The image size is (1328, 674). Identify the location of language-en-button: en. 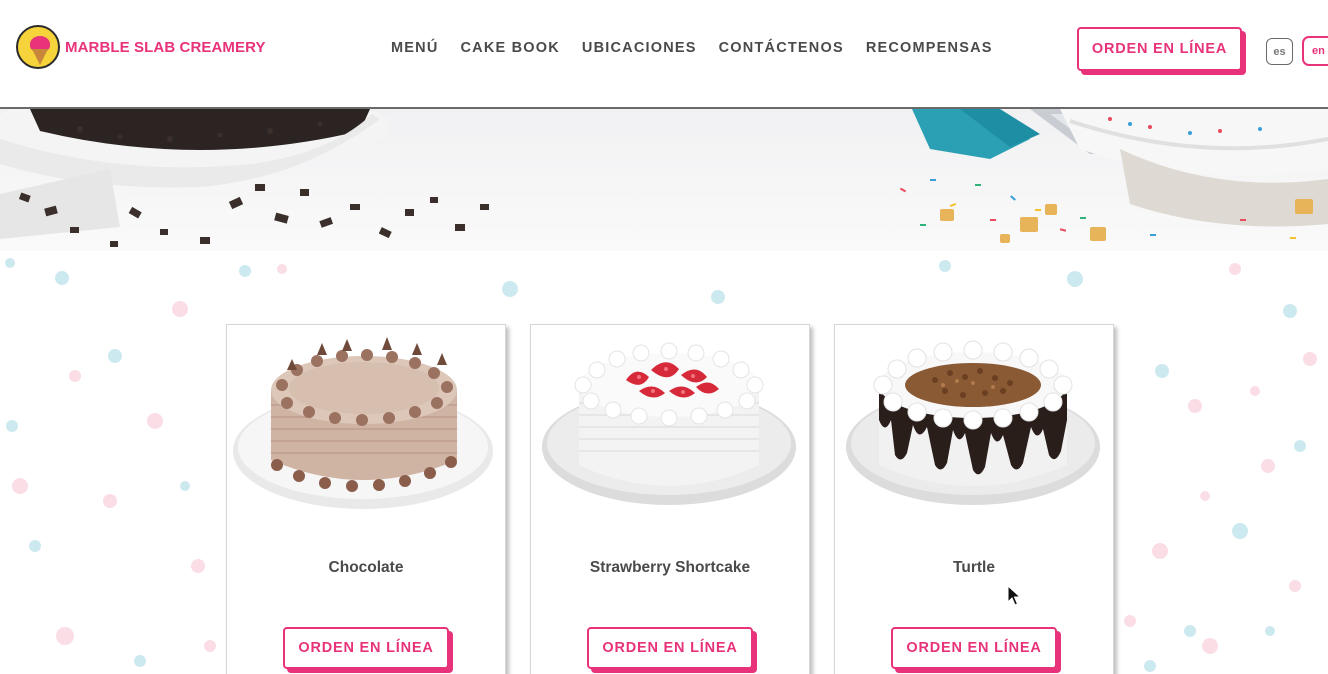
(1315, 51).